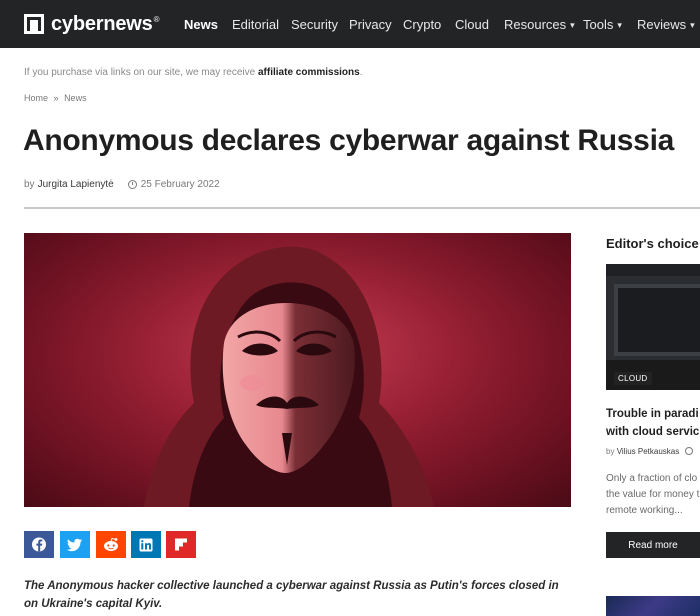 This screenshot has width=700, height=616. I want to click on nav-item-privacy: Privacy, so click(370, 24).